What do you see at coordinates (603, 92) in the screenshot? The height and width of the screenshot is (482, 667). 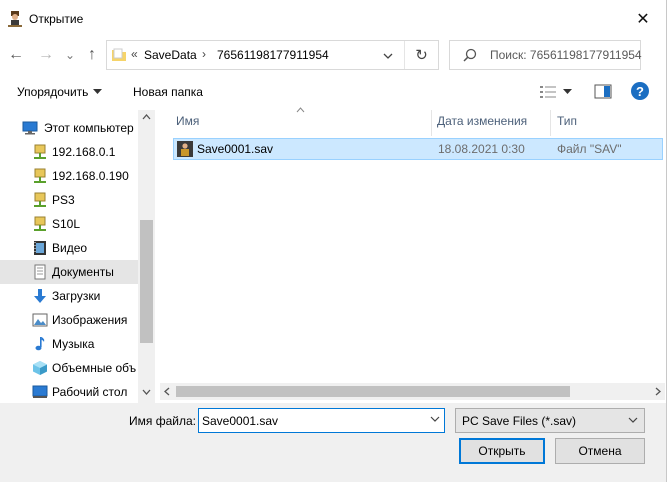 I see `preview-pane-icon` at bounding box center [603, 92].